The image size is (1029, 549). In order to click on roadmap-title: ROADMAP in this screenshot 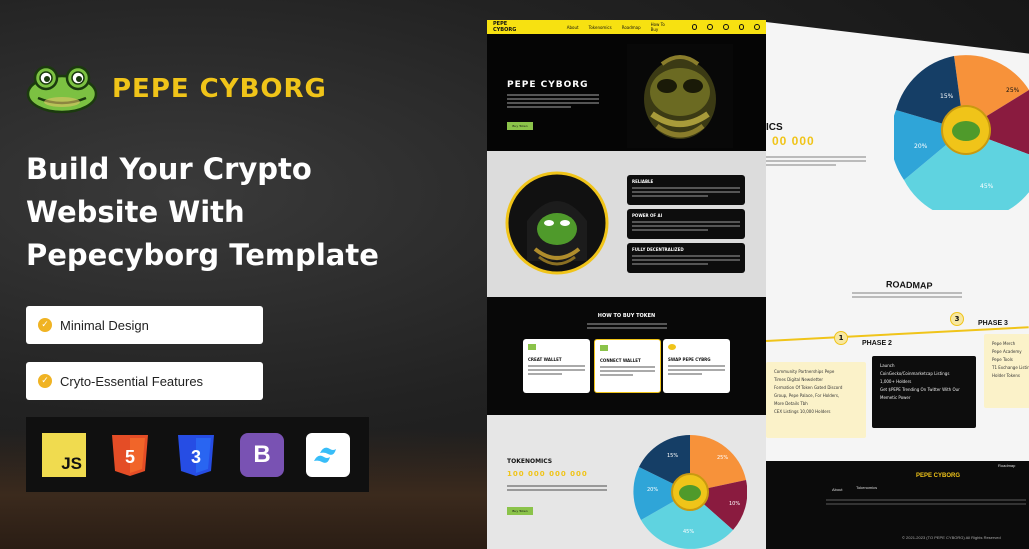, I will do `click(909, 285)`.